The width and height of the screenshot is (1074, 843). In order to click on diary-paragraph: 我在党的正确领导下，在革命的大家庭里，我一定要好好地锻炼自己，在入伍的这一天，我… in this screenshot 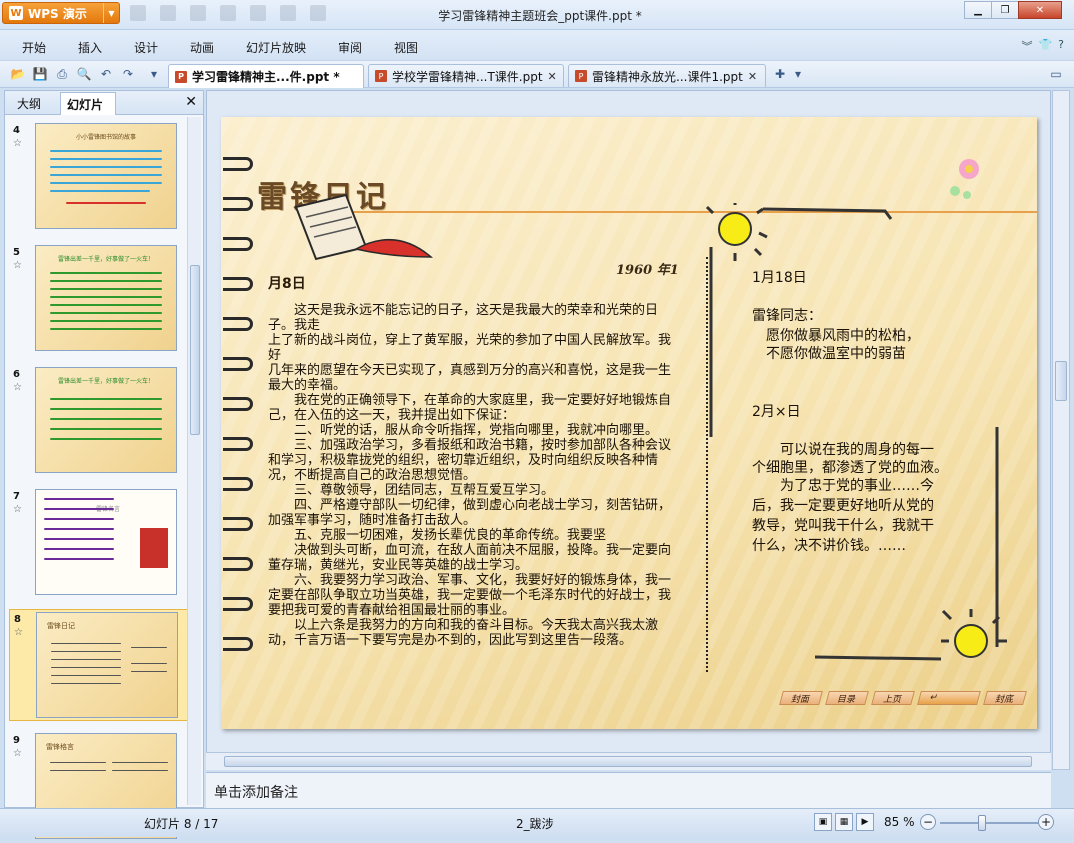, I will do `click(470, 408)`.